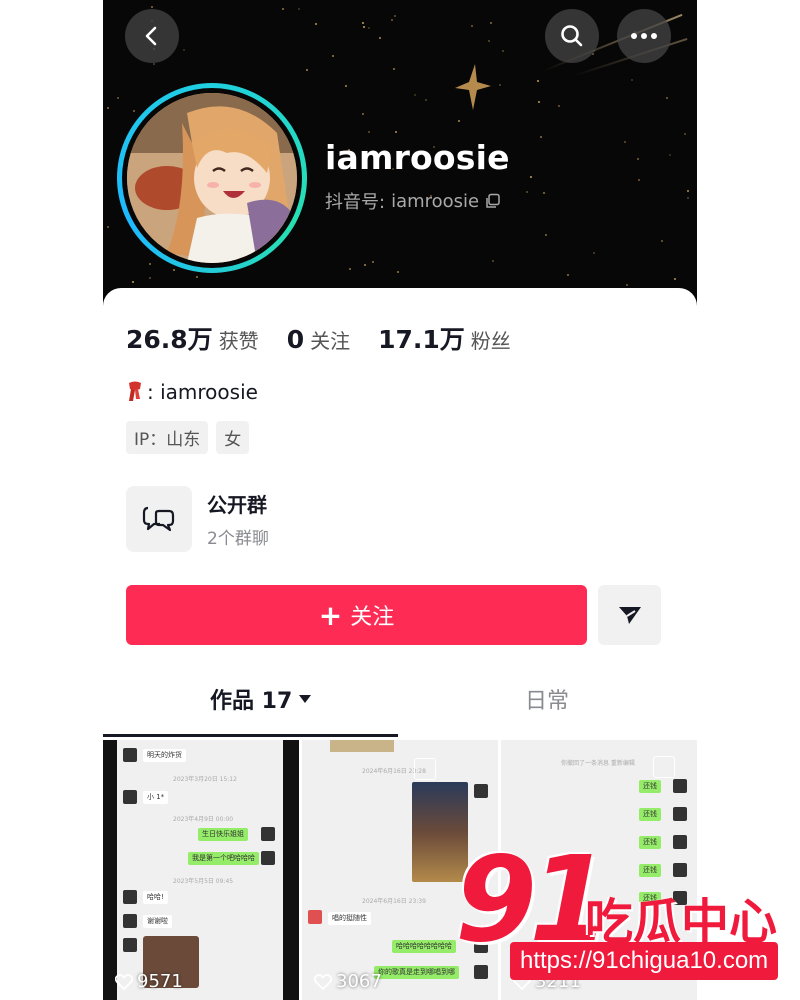 The image size is (800, 1000). Describe the element at coordinates (251, 701) in the screenshot. I see `tab-works-label: 作品 17` at that location.